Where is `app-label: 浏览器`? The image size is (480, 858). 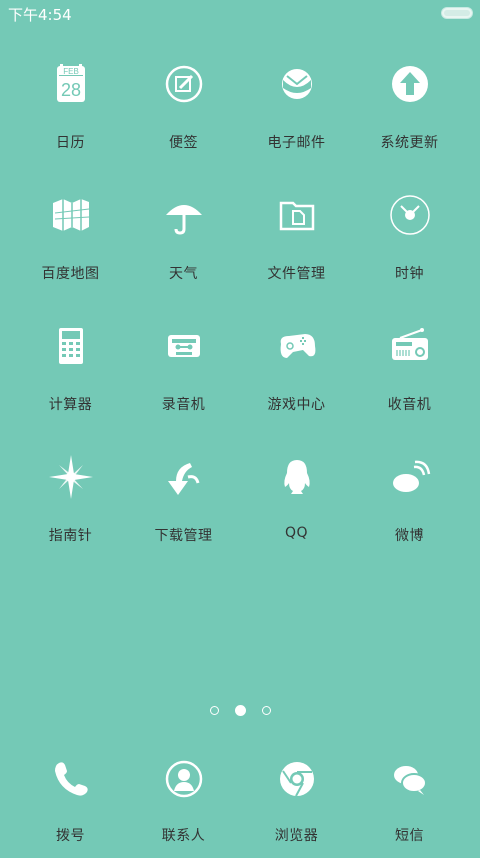 app-label: 浏览器 is located at coordinates (296, 836).